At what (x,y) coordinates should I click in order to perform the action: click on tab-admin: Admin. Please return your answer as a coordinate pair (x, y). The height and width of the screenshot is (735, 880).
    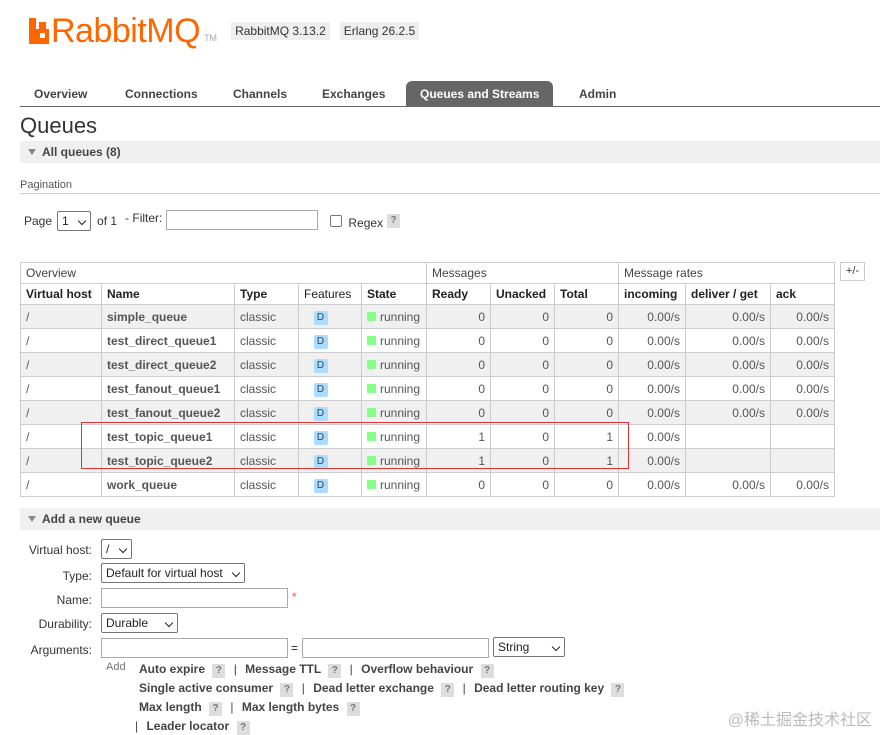
    Looking at the image, I should click on (597, 94).